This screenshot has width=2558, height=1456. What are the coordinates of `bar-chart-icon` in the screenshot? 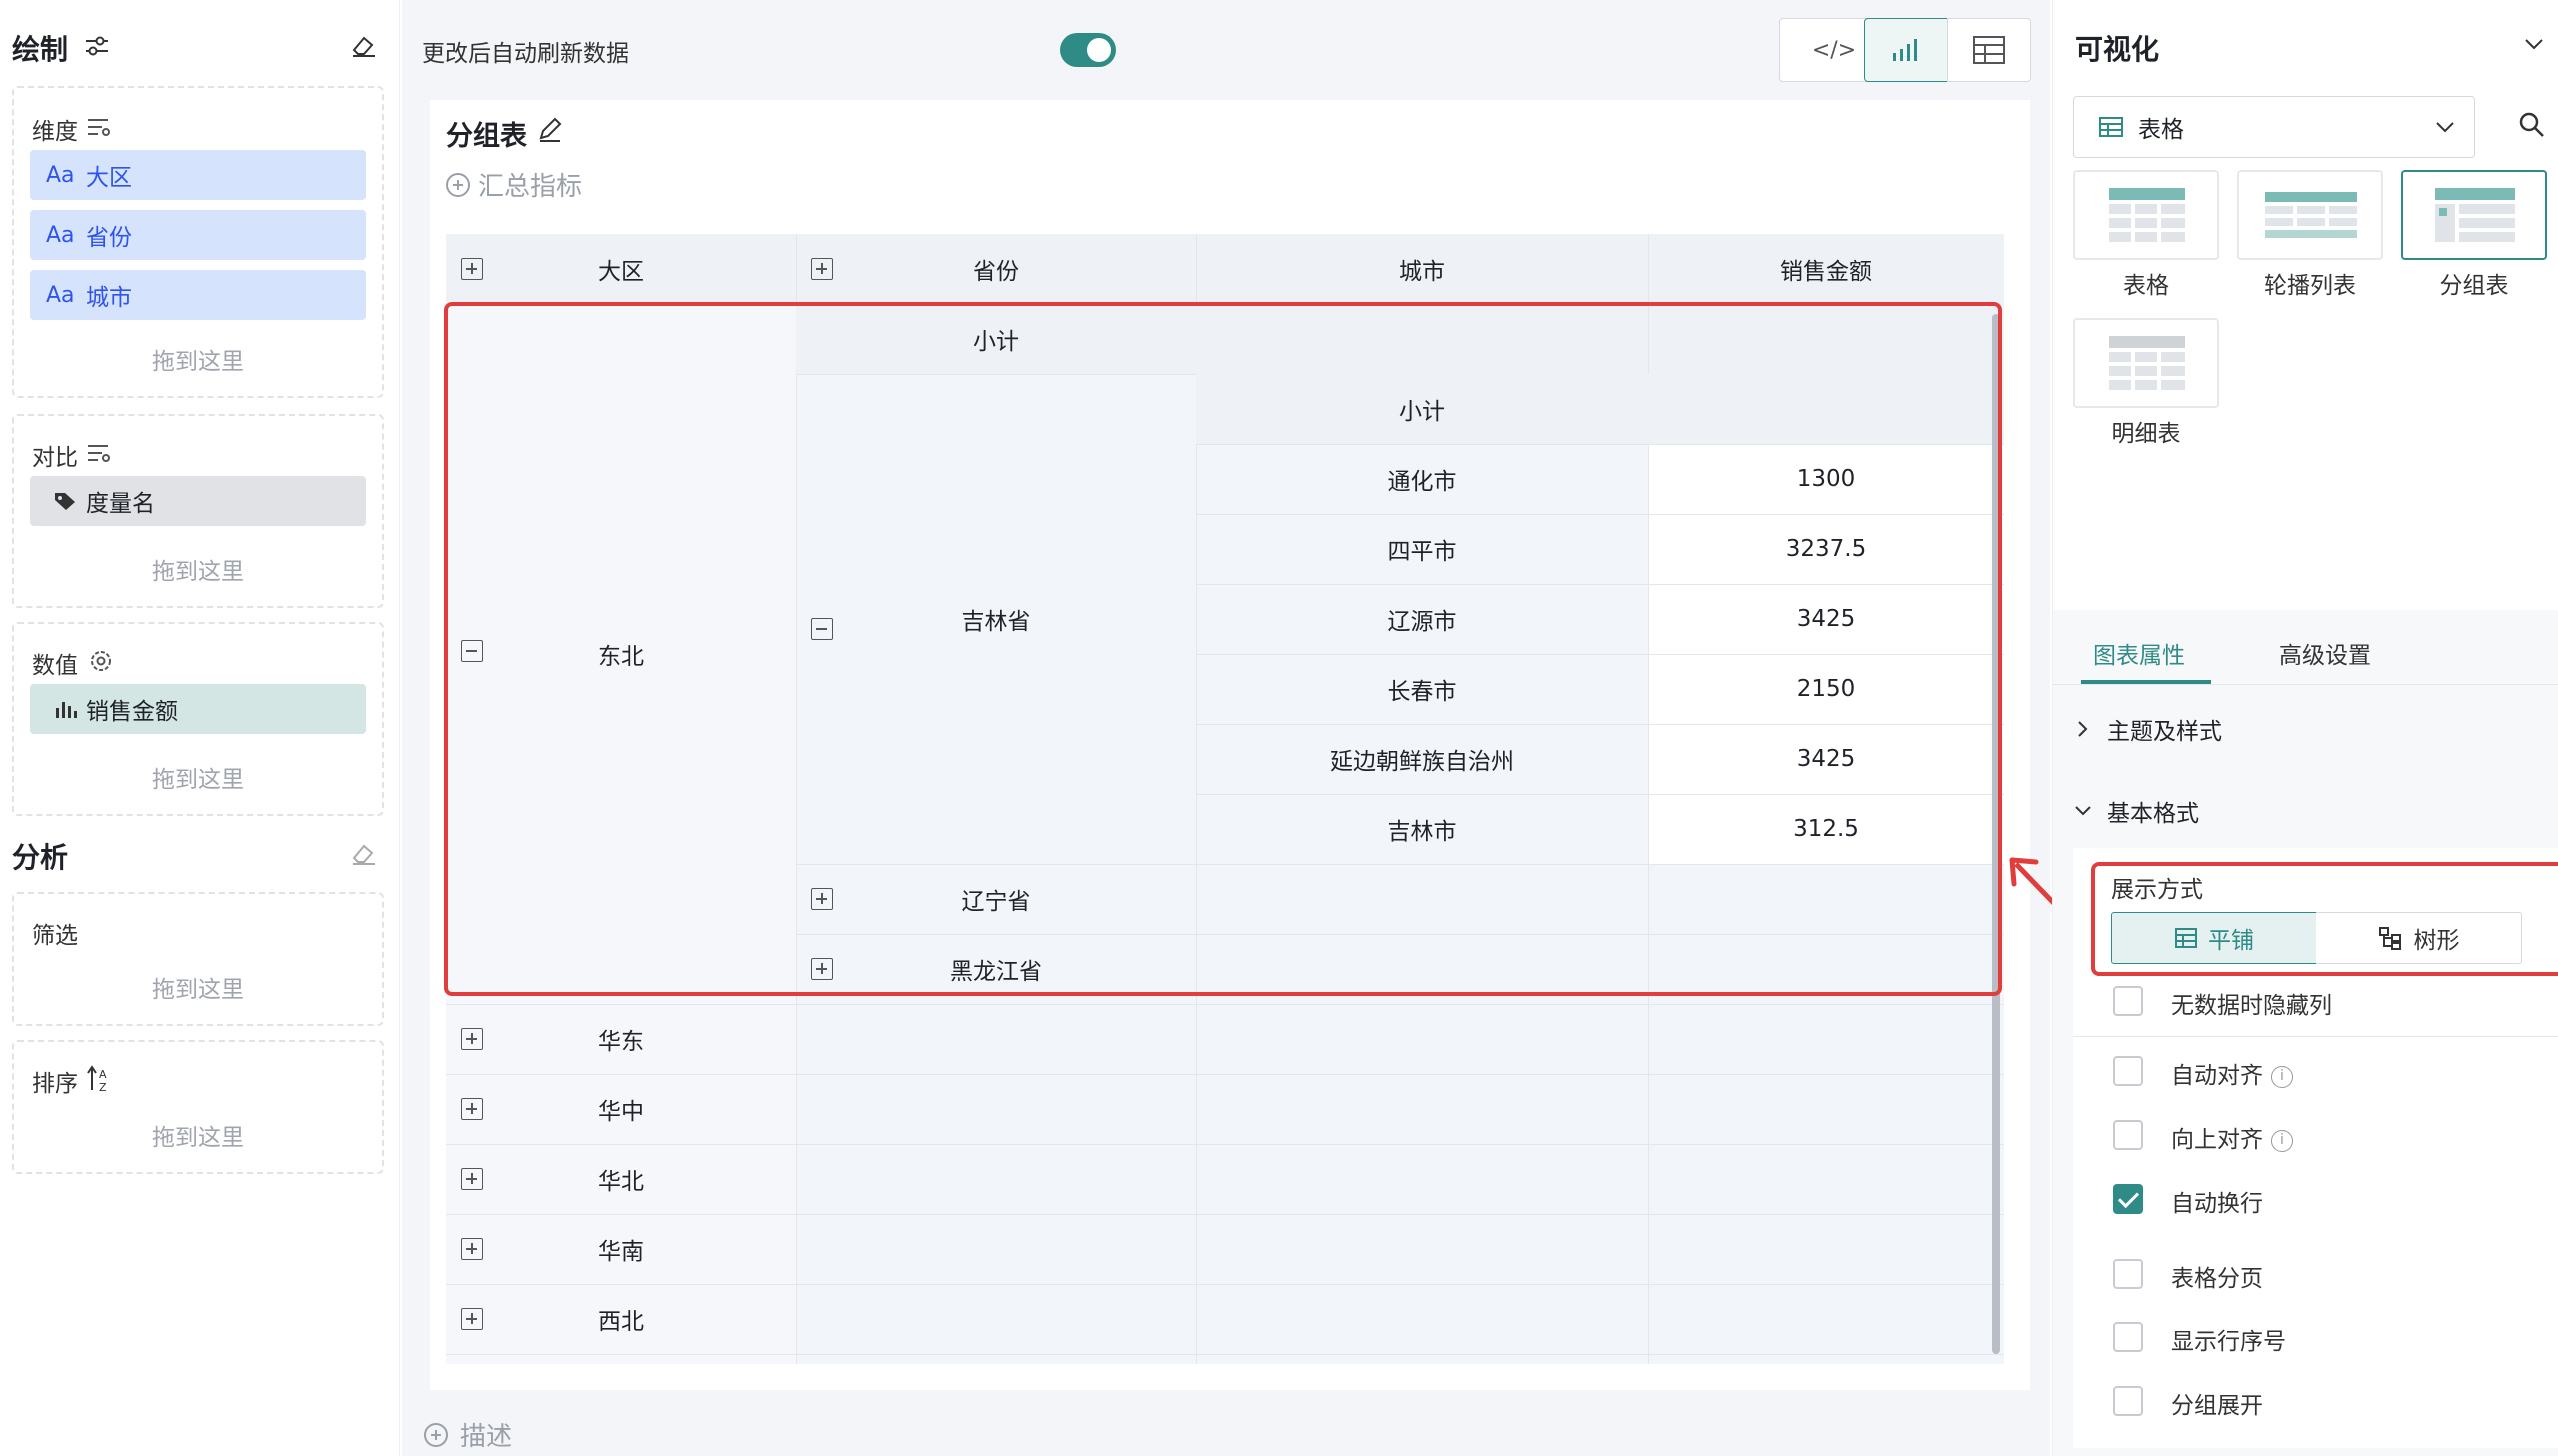 It's located at (66, 710).